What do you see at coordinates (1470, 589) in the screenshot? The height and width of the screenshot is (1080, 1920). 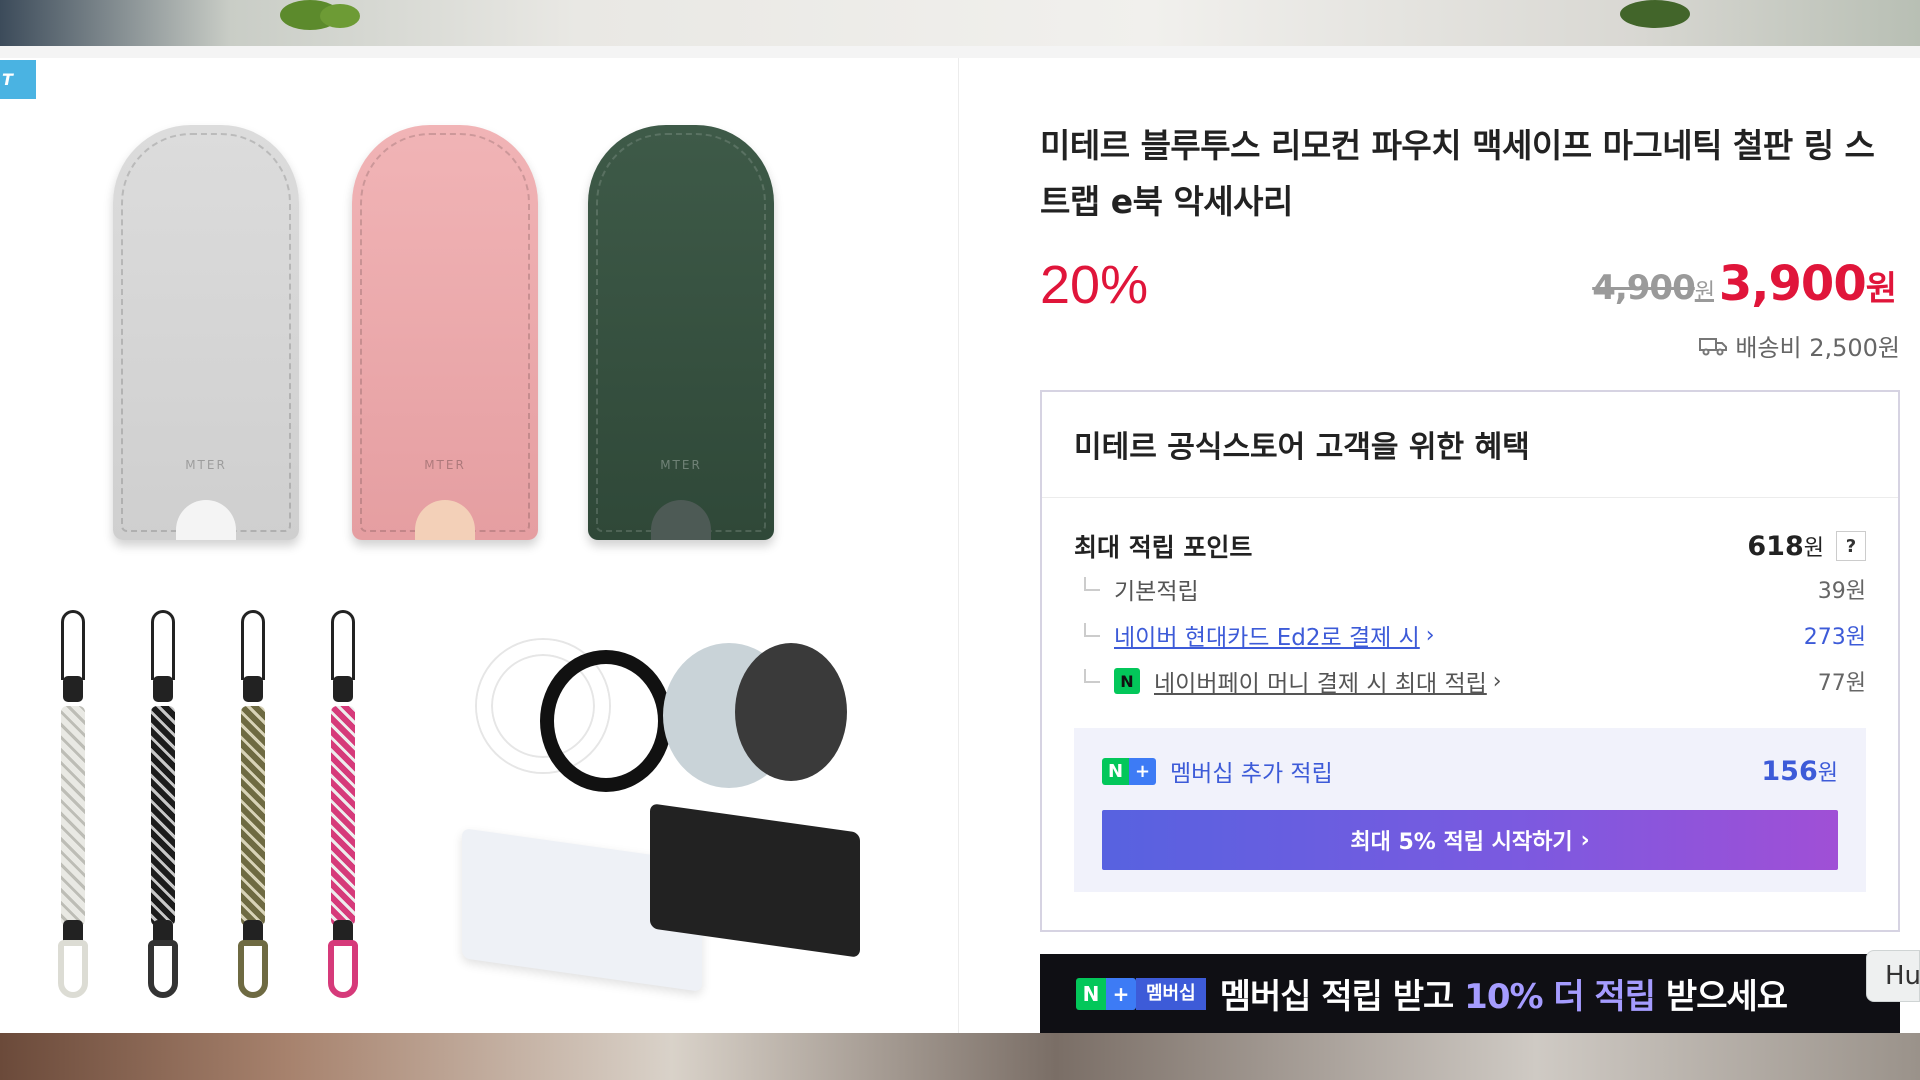 I see `point-row-basic: 기본적립 39원` at bounding box center [1470, 589].